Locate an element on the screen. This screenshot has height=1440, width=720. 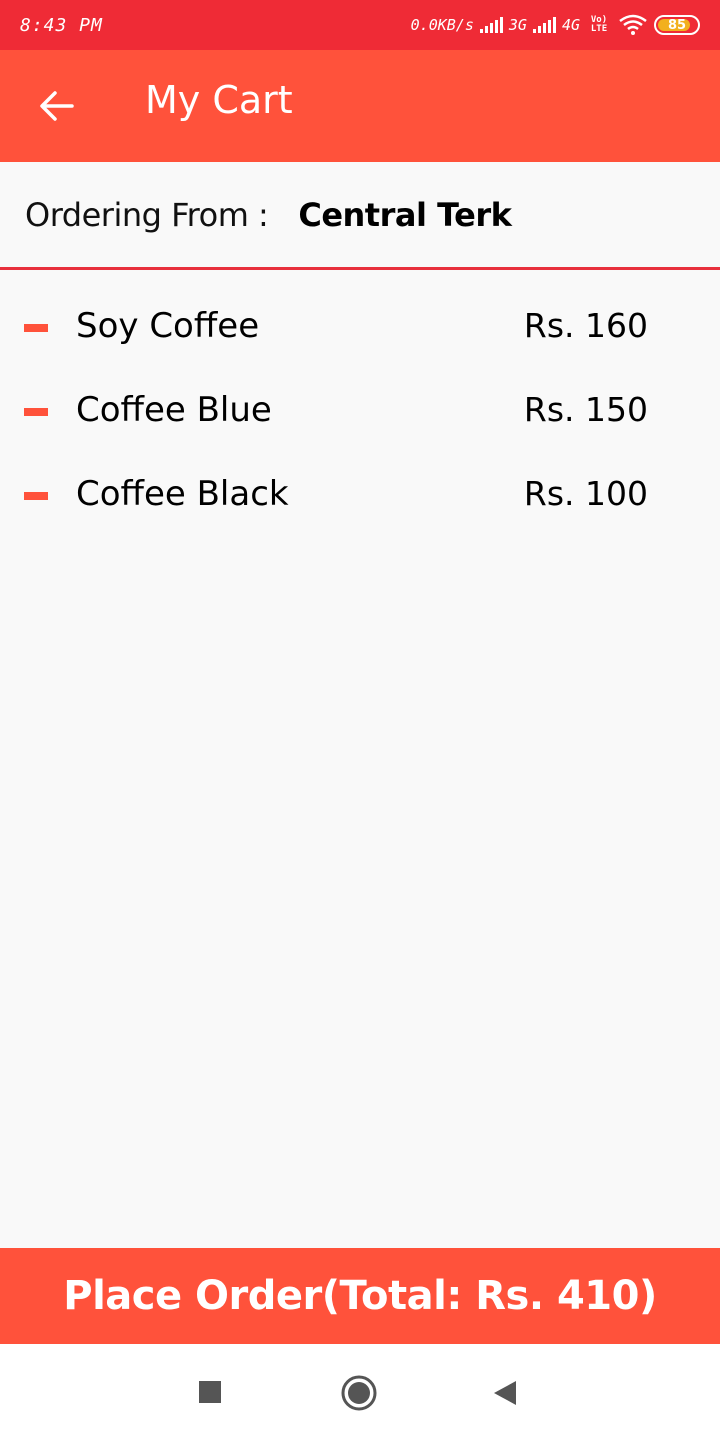
back-button is located at coordinates (56, 106).